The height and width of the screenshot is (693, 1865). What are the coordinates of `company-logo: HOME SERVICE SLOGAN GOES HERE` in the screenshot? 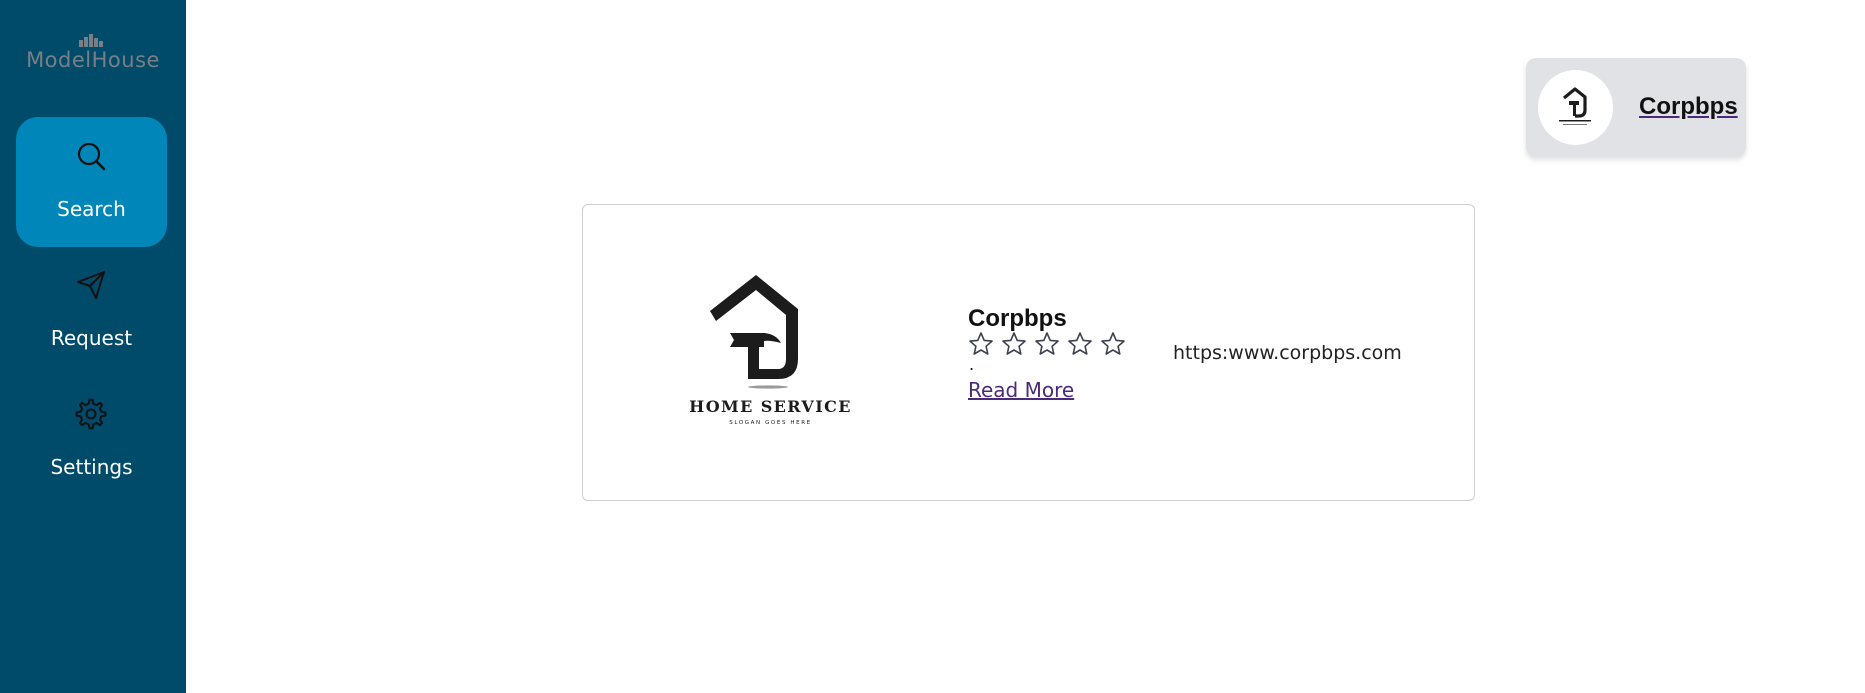 It's located at (770, 350).